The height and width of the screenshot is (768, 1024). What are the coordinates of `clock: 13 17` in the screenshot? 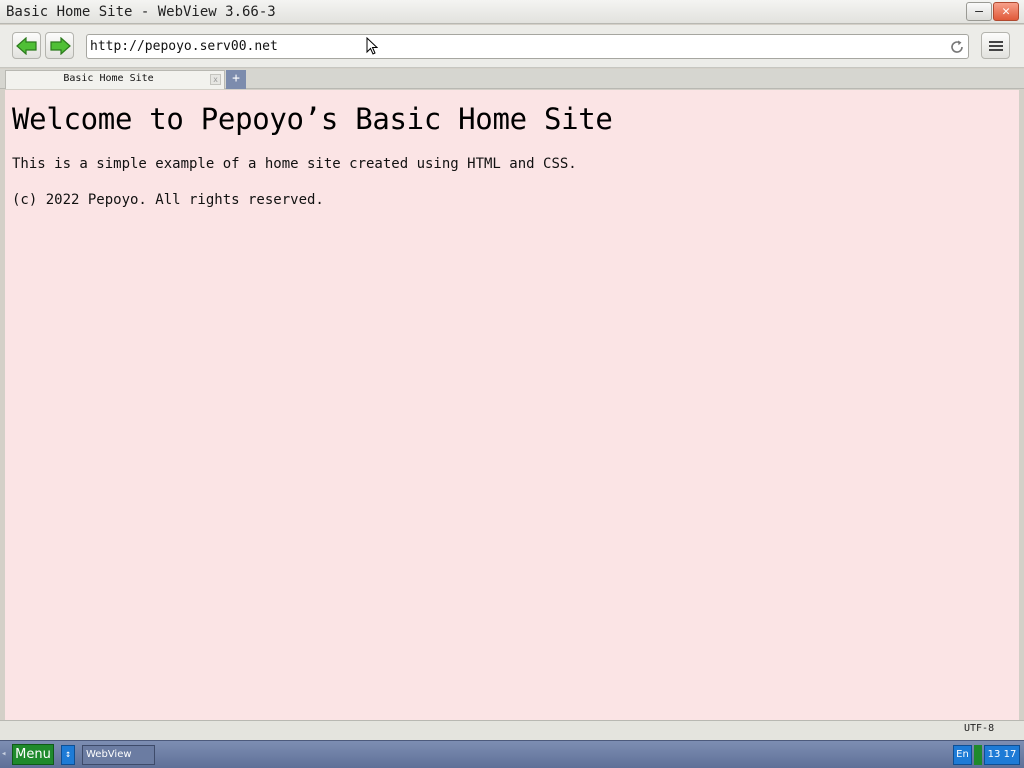 It's located at (1002, 755).